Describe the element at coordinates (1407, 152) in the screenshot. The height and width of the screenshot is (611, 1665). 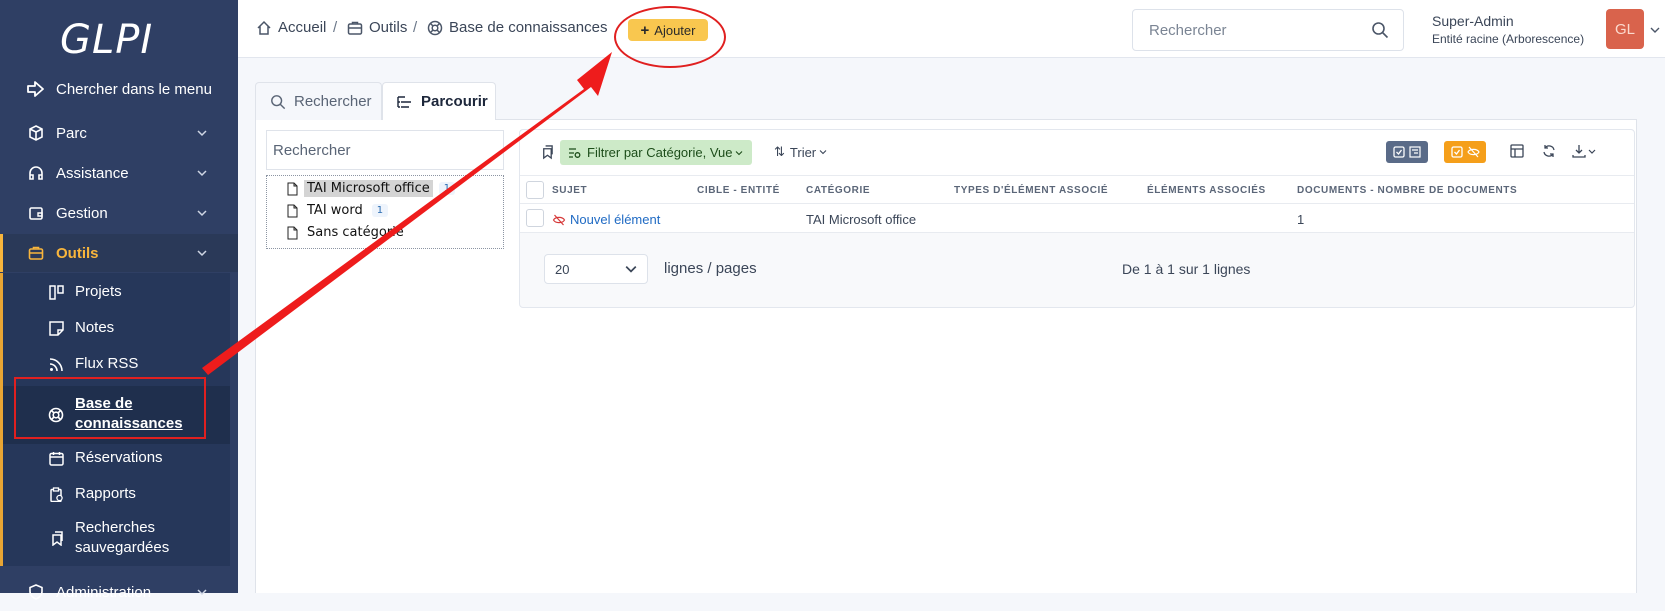
I see `massive-actions-button` at that location.